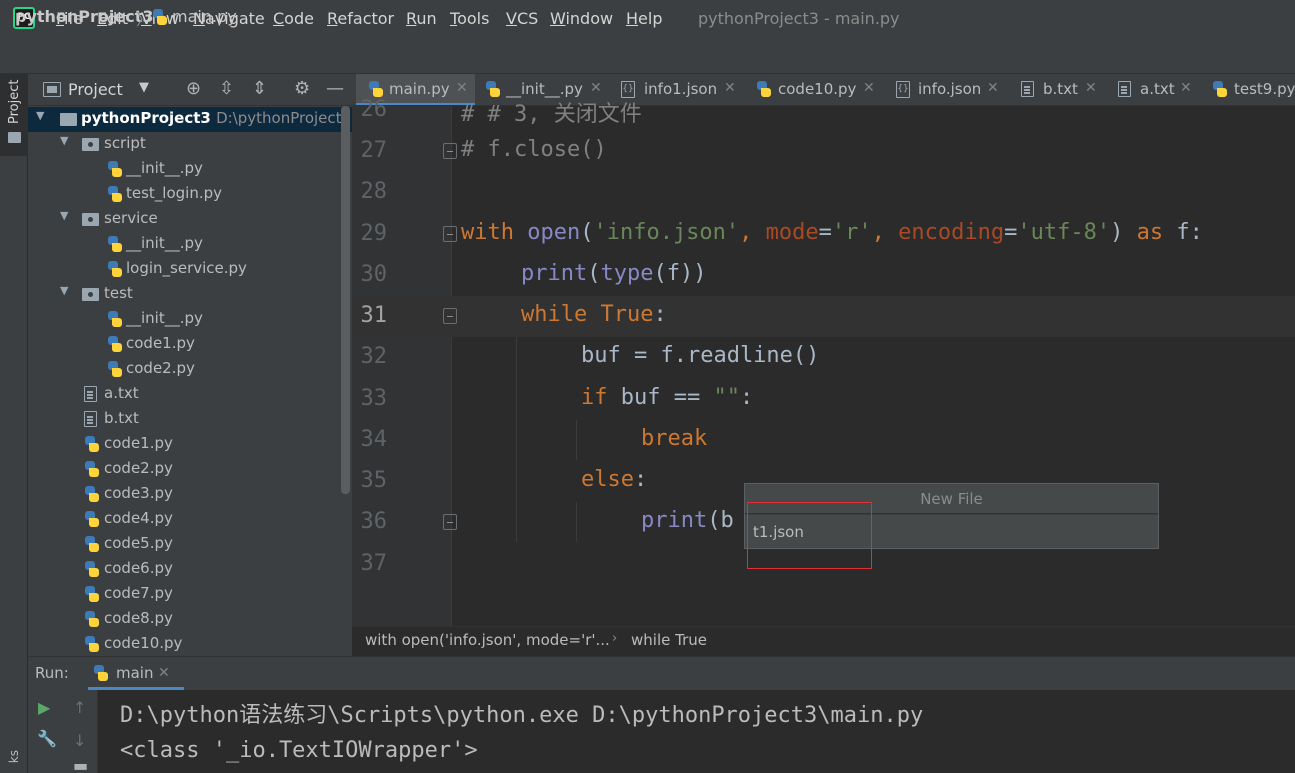 This screenshot has height=773, width=1295. I want to click on gear-icon: ⚙, so click(302, 88).